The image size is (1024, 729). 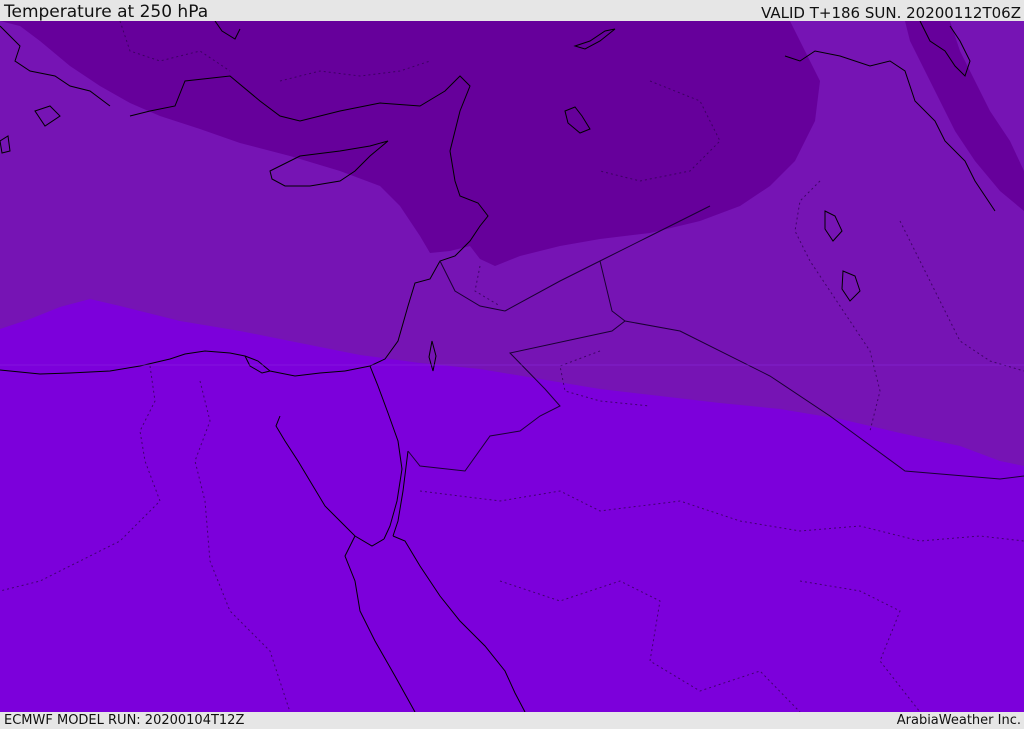 What do you see at coordinates (958, 720) in the screenshot?
I see `credit: ArabiaWeather Inc.` at bounding box center [958, 720].